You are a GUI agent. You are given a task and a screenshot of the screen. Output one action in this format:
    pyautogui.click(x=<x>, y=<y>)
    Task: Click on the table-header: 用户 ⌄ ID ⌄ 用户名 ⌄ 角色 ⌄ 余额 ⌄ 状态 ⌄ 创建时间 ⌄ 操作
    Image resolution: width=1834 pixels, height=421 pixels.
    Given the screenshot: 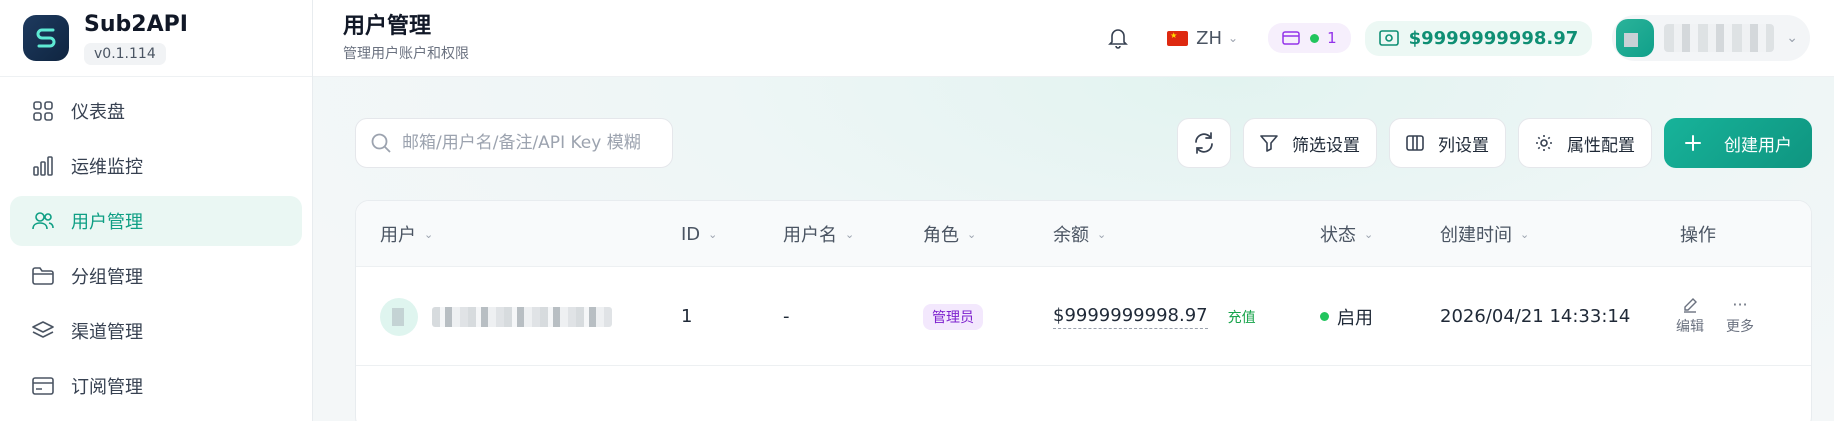 What is the action you would take?
    pyautogui.click(x=1083, y=234)
    